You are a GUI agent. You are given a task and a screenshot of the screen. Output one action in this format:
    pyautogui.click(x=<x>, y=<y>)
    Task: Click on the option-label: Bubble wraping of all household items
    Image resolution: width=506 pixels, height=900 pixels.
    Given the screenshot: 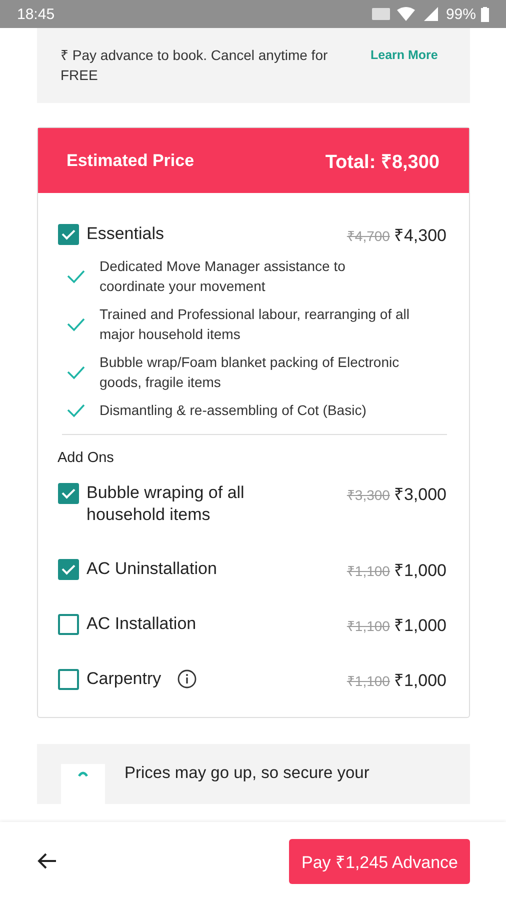 What is the action you would take?
    pyautogui.click(x=166, y=504)
    